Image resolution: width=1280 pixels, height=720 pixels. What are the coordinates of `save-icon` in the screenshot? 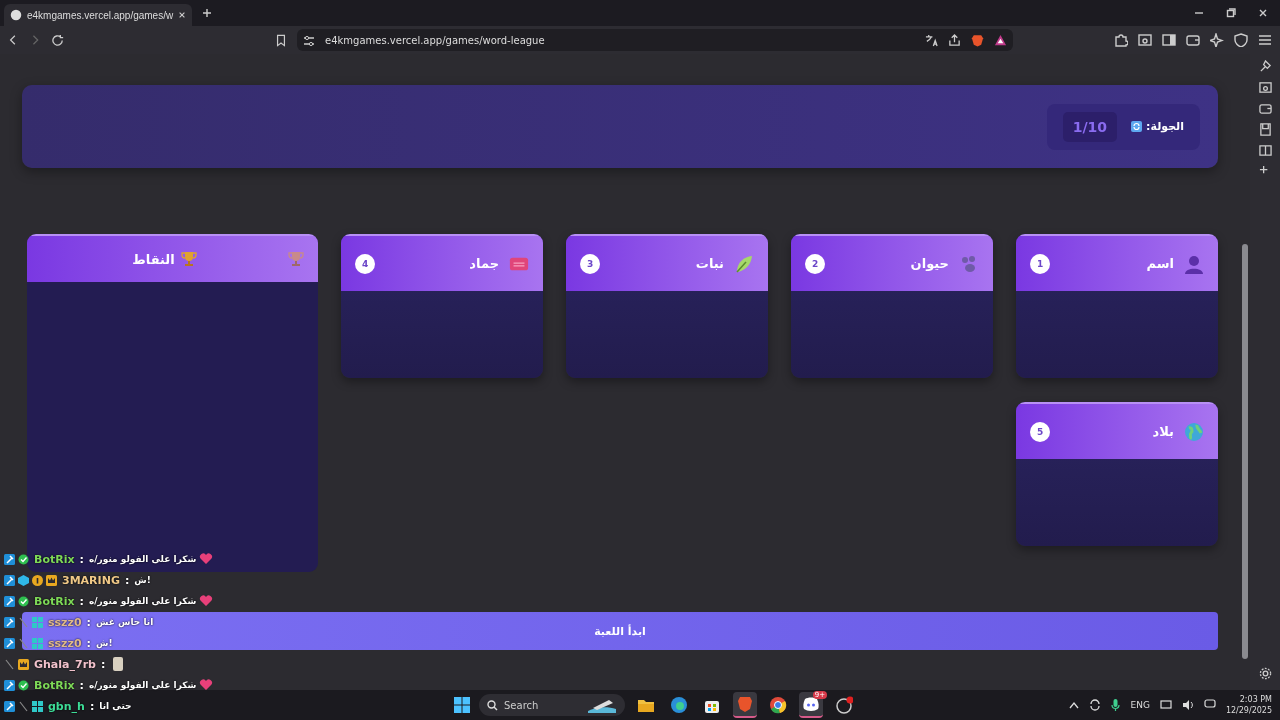 It's located at (1265, 129).